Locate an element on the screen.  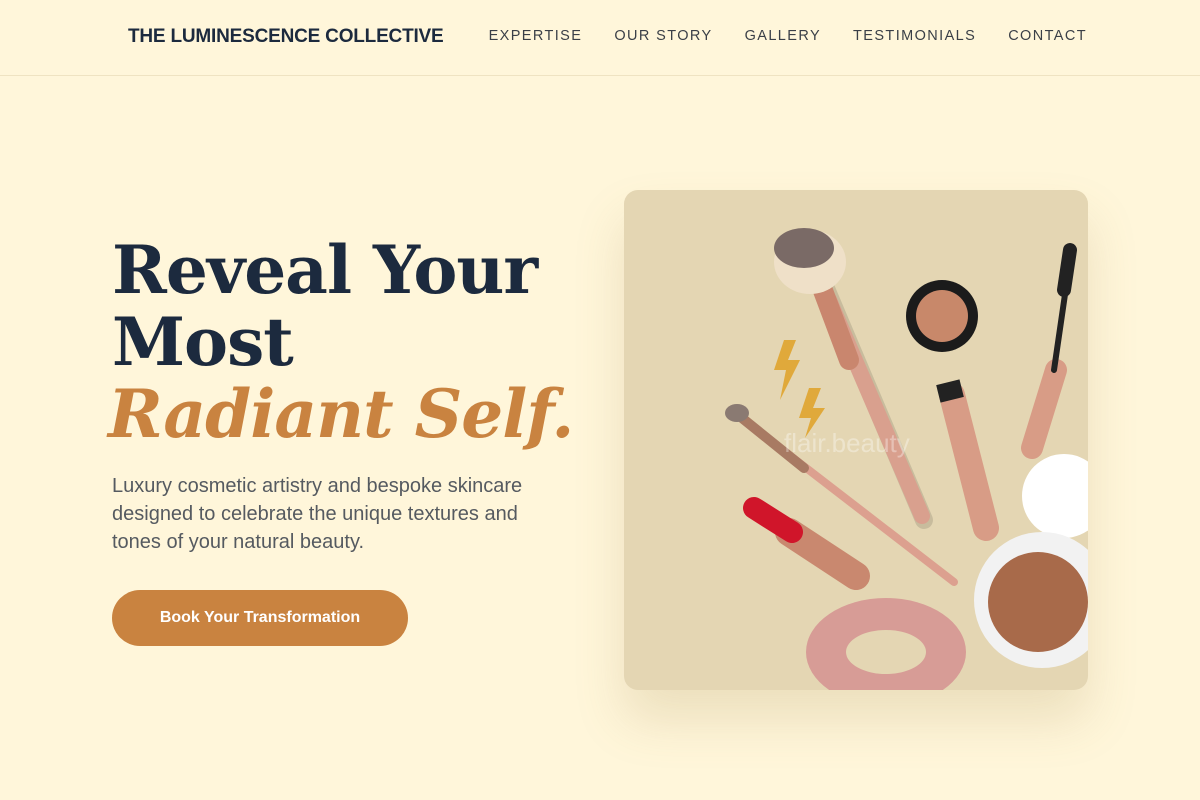
nav-link-gallery: GALLERY is located at coordinates (783, 36).